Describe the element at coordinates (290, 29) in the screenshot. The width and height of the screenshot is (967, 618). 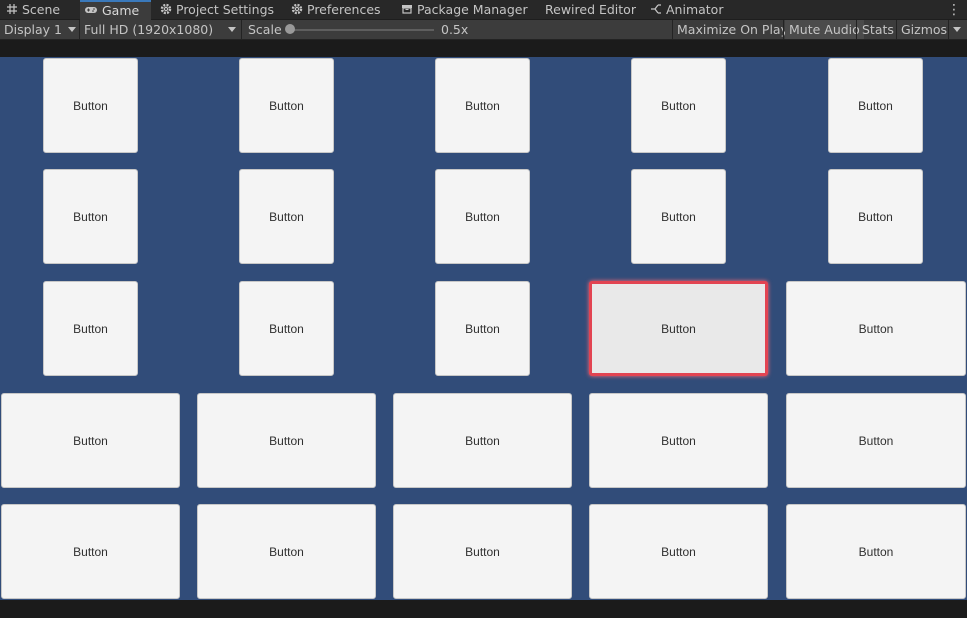
I see `scale-slider-handle` at that location.